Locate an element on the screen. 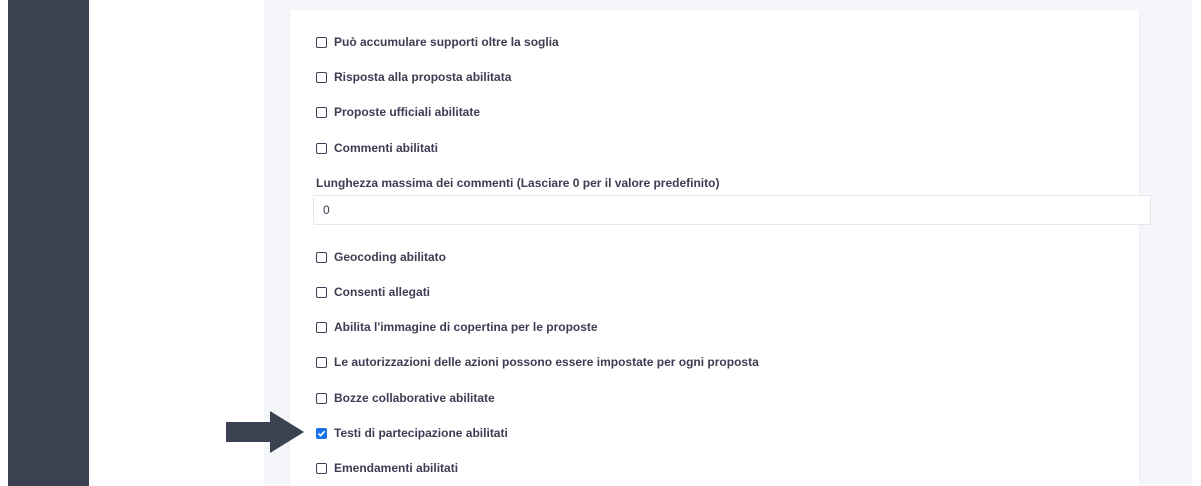 The image size is (1201, 486). option-label: Emendamenti abilitati is located at coordinates (396, 468).